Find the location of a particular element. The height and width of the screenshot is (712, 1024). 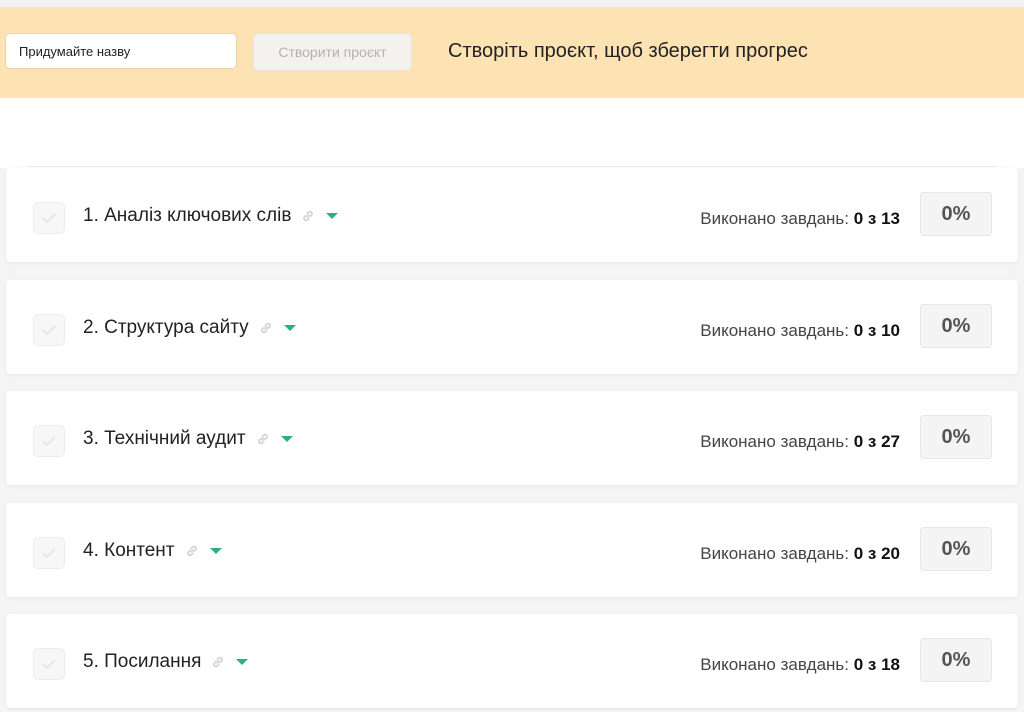

create-project-button: Створити проєкт is located at coordinates (332, 52).